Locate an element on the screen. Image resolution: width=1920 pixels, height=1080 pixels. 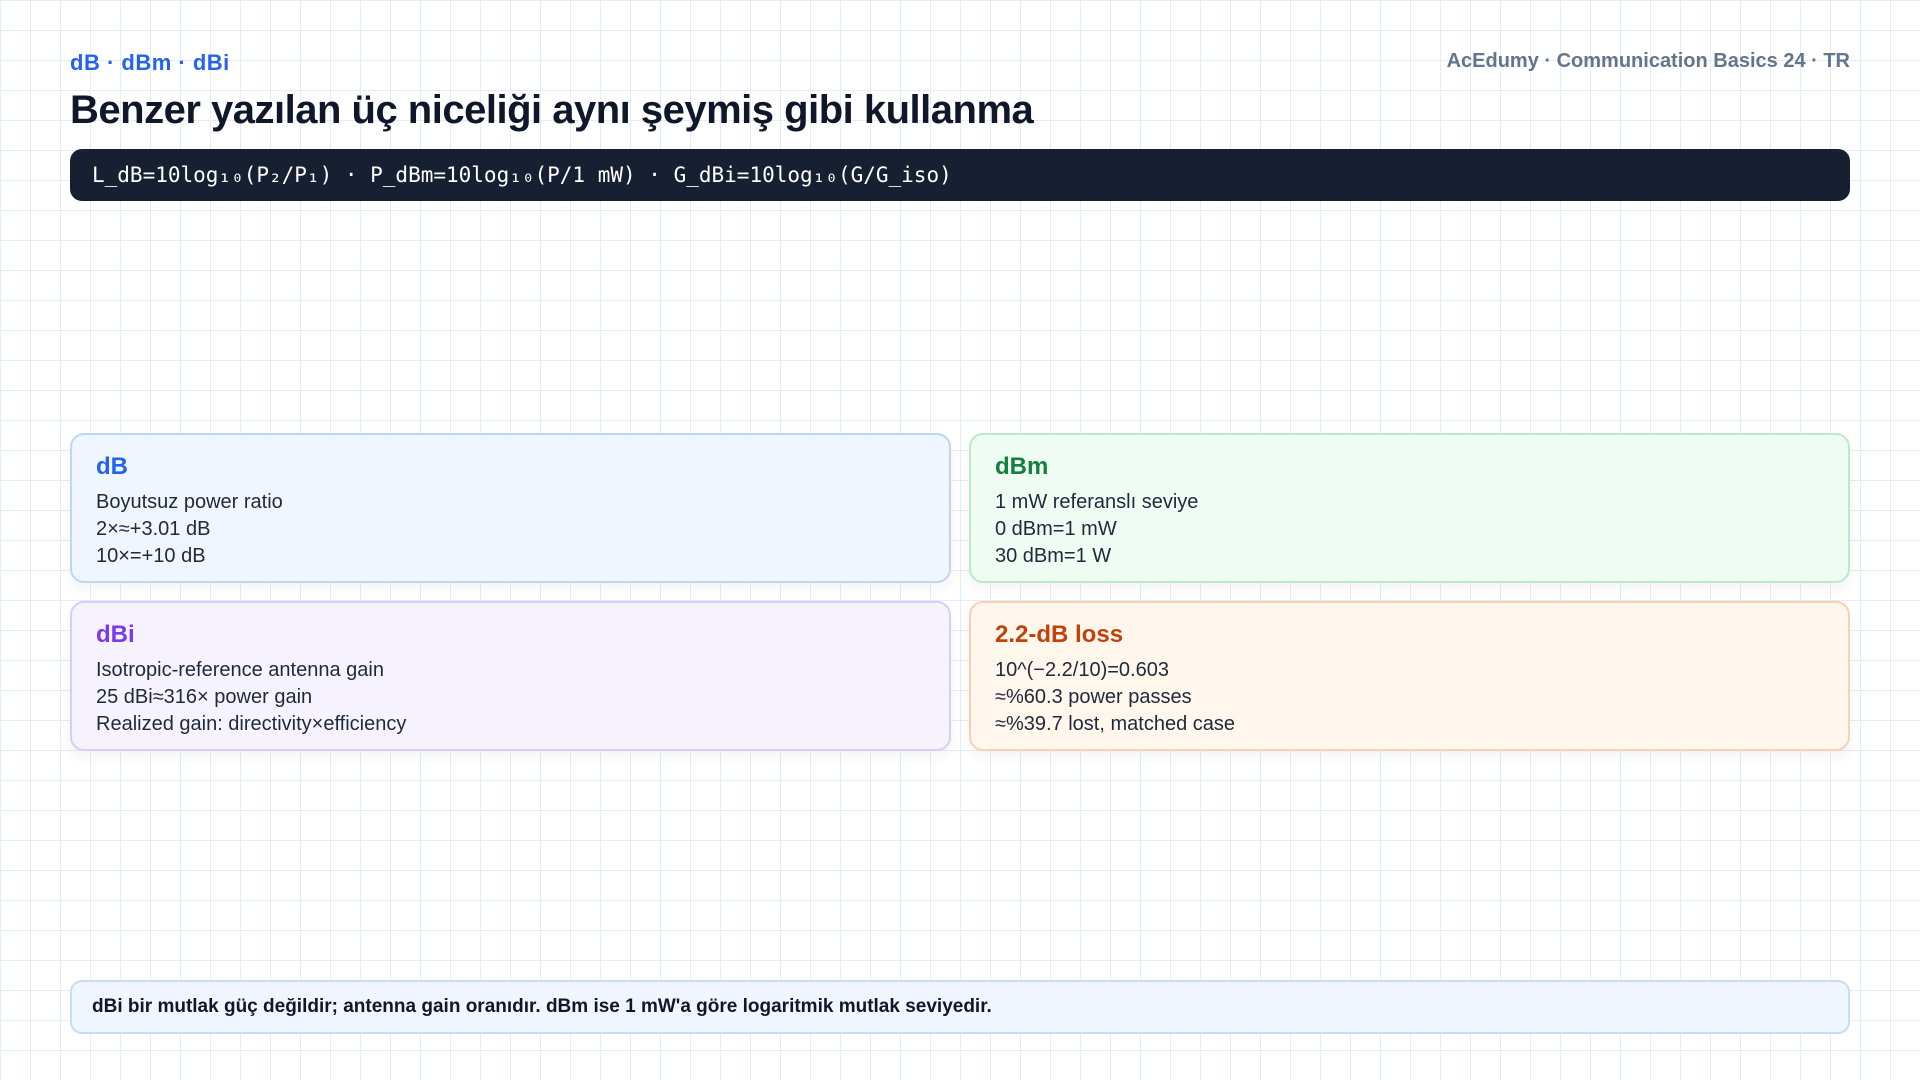
card-title: dB is located at coordinates (112, 466).